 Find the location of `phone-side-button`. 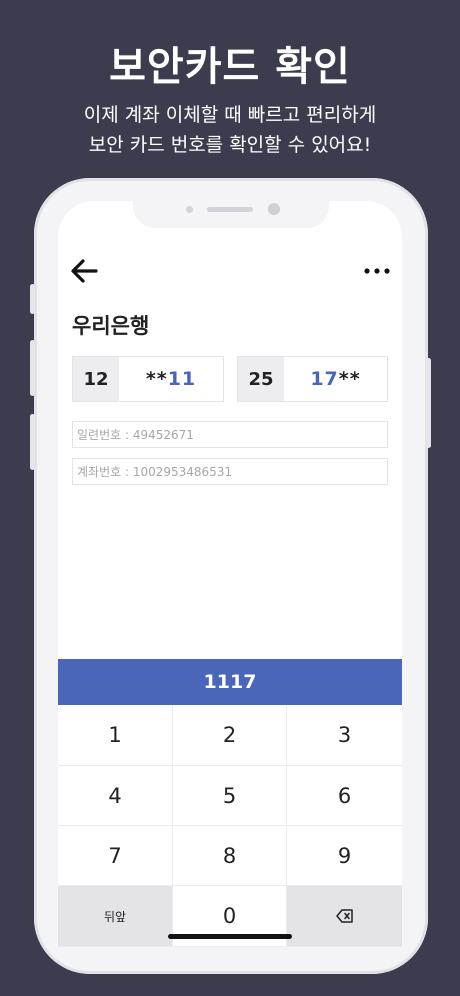

phone-side-button is located at coordinates (32, 299).